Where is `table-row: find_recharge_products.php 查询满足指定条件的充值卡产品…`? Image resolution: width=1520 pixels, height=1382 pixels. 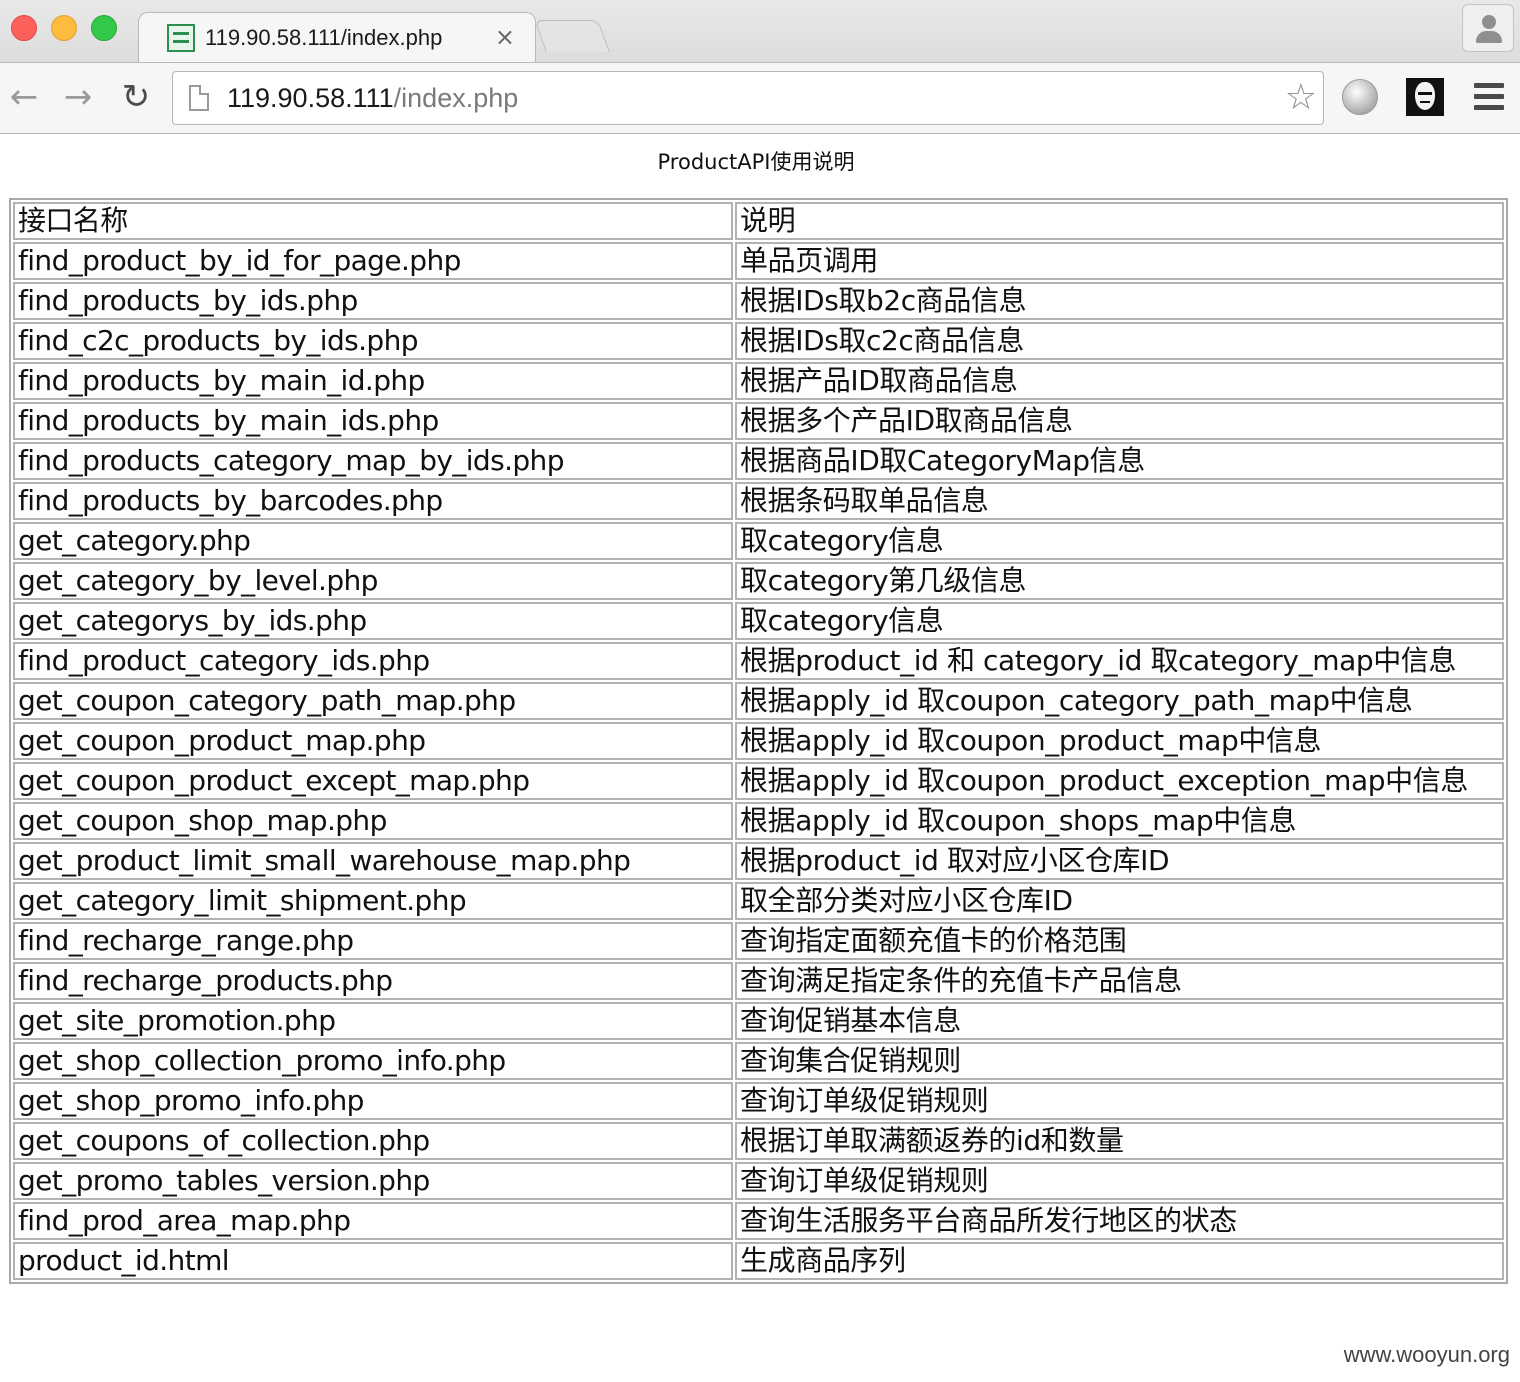 table-row: find_recharge_products.php 查询满足指定条件的充值卡产品… is located at coordinates (758, 981).